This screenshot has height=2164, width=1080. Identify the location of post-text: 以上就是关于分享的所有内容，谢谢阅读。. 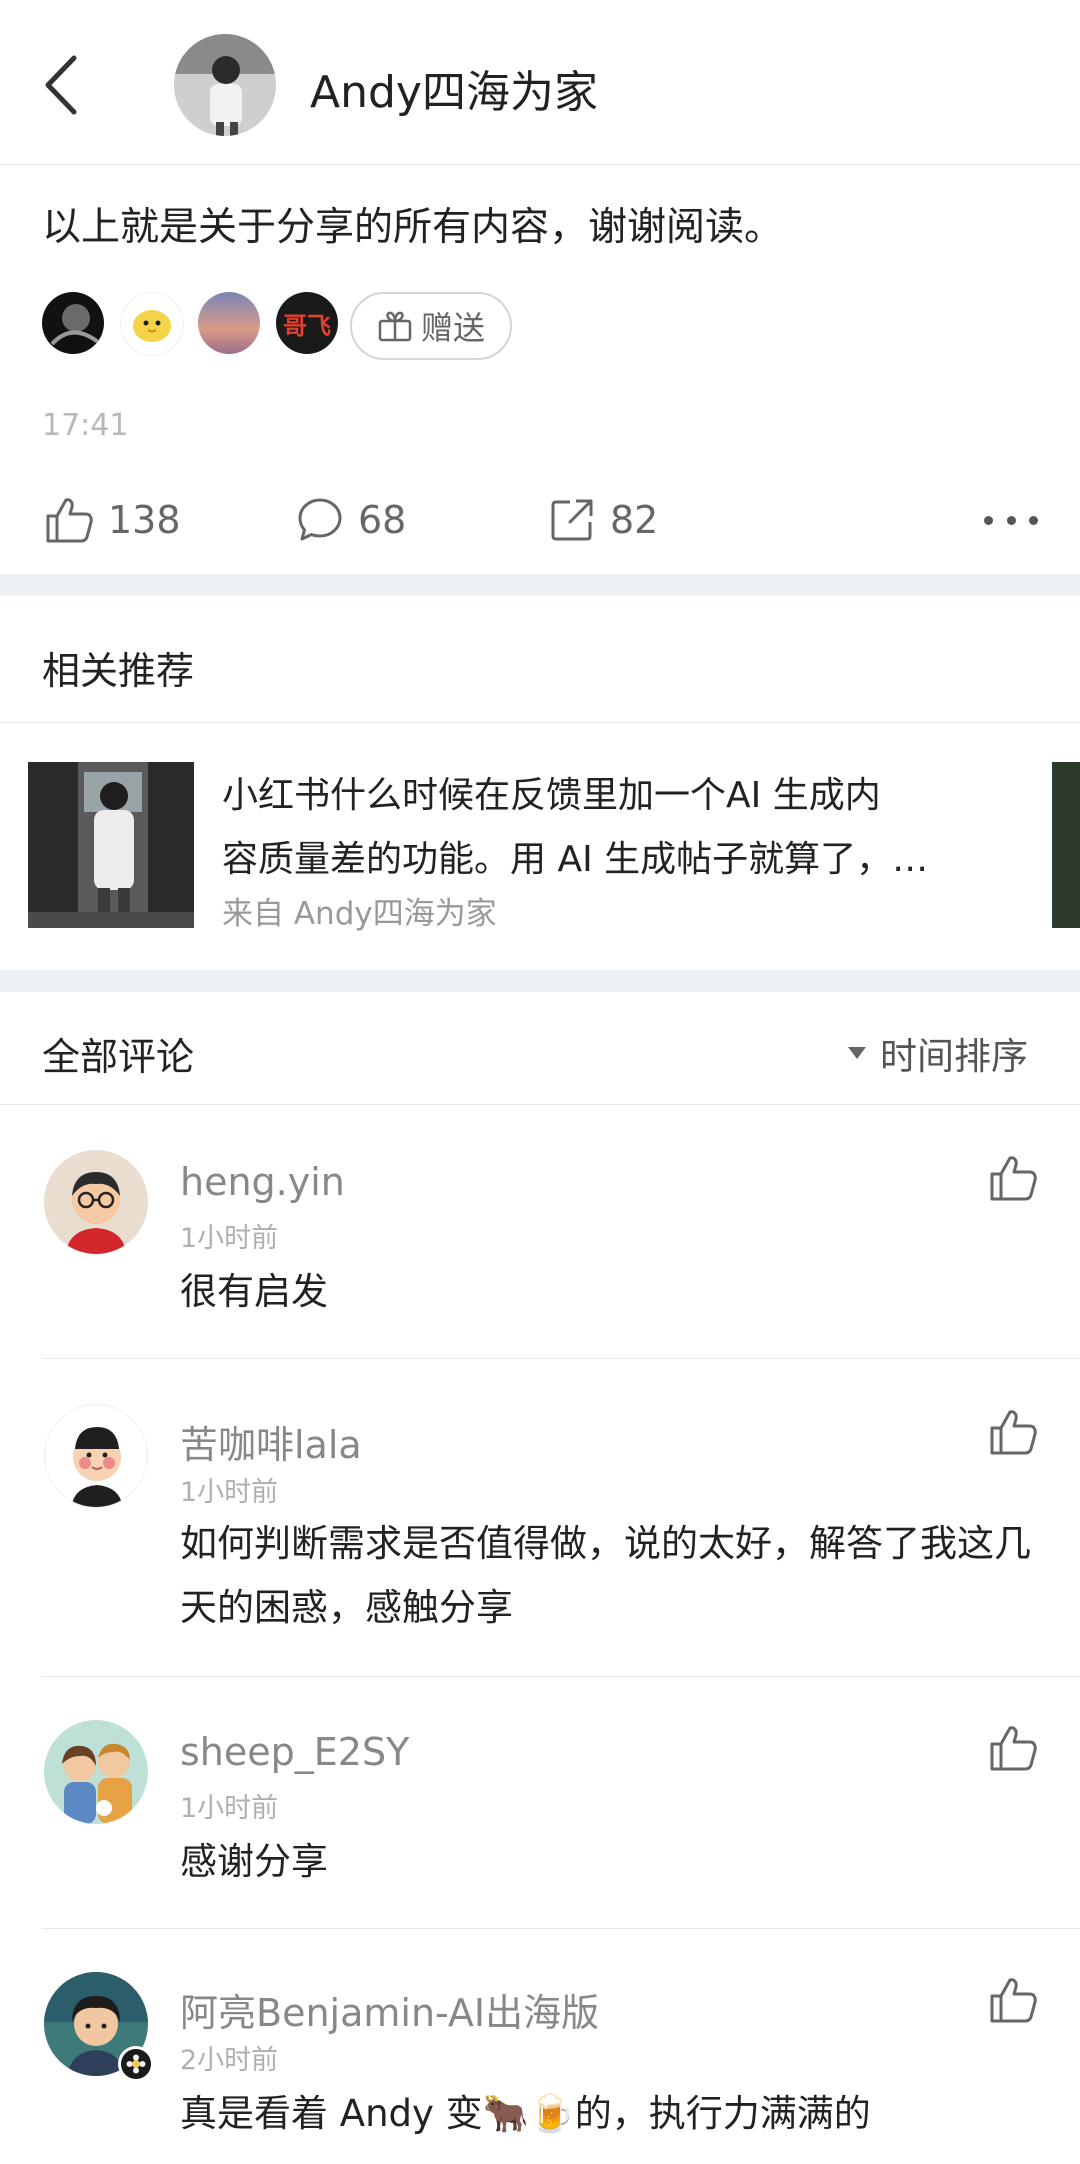
(413, 227).